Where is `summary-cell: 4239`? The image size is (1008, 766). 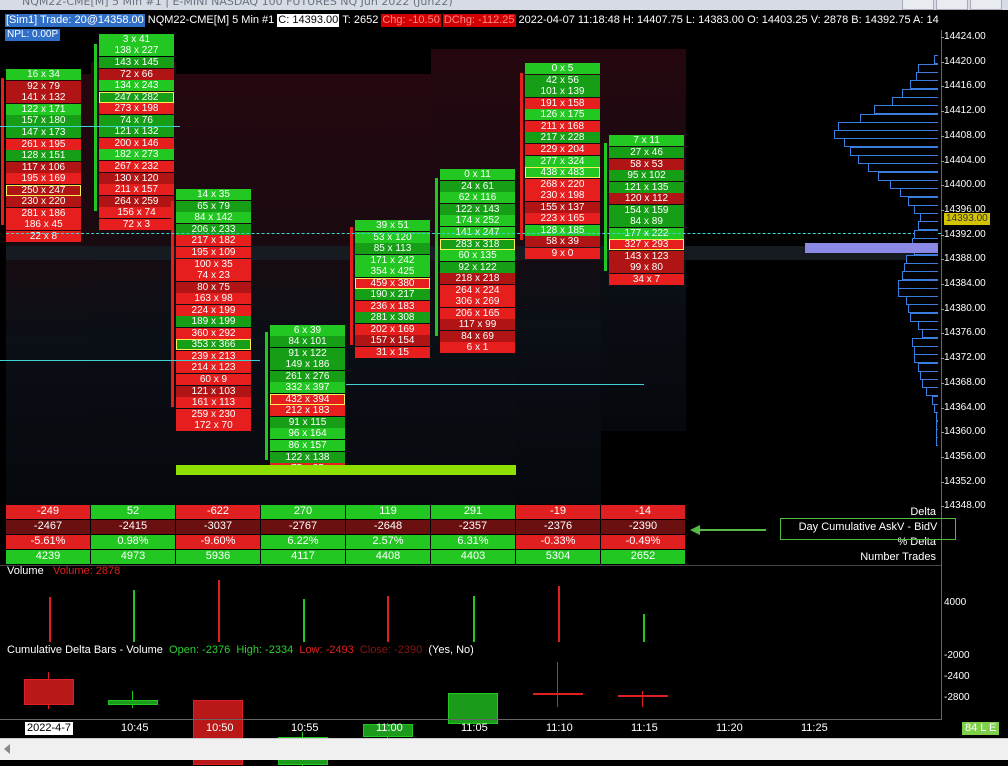 summary-cell: 4239 is located at coordinates (48, 557).